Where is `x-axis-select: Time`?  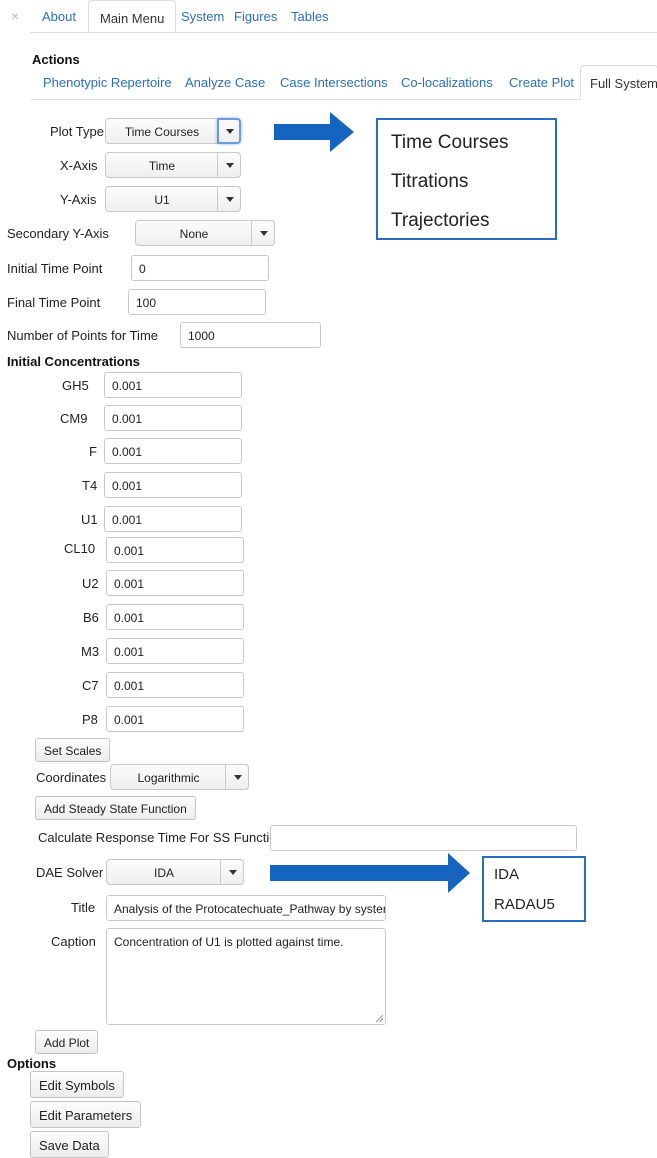
x-axis-select: Time is located at coordinates (173, 165).